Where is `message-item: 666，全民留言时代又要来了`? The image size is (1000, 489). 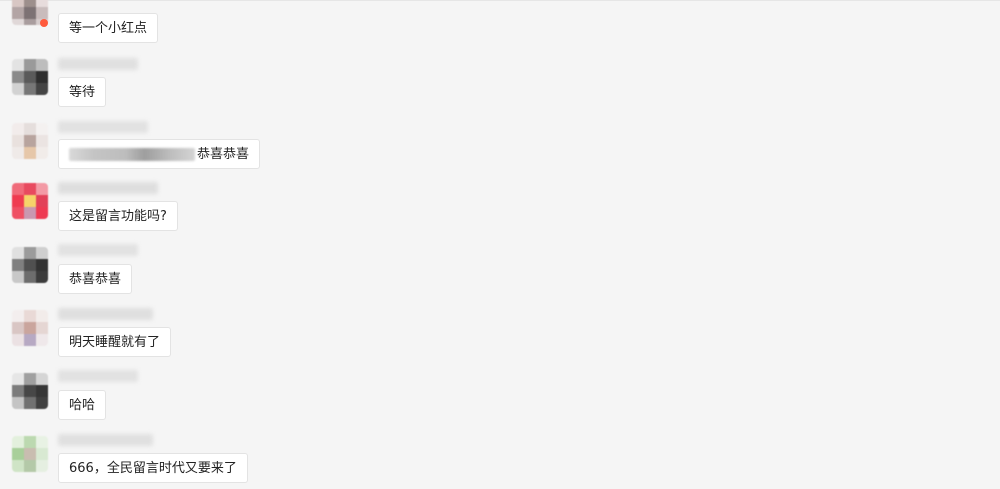
message-item: 666，全民留言时代又要来了 is located at coordinates (500, 460).